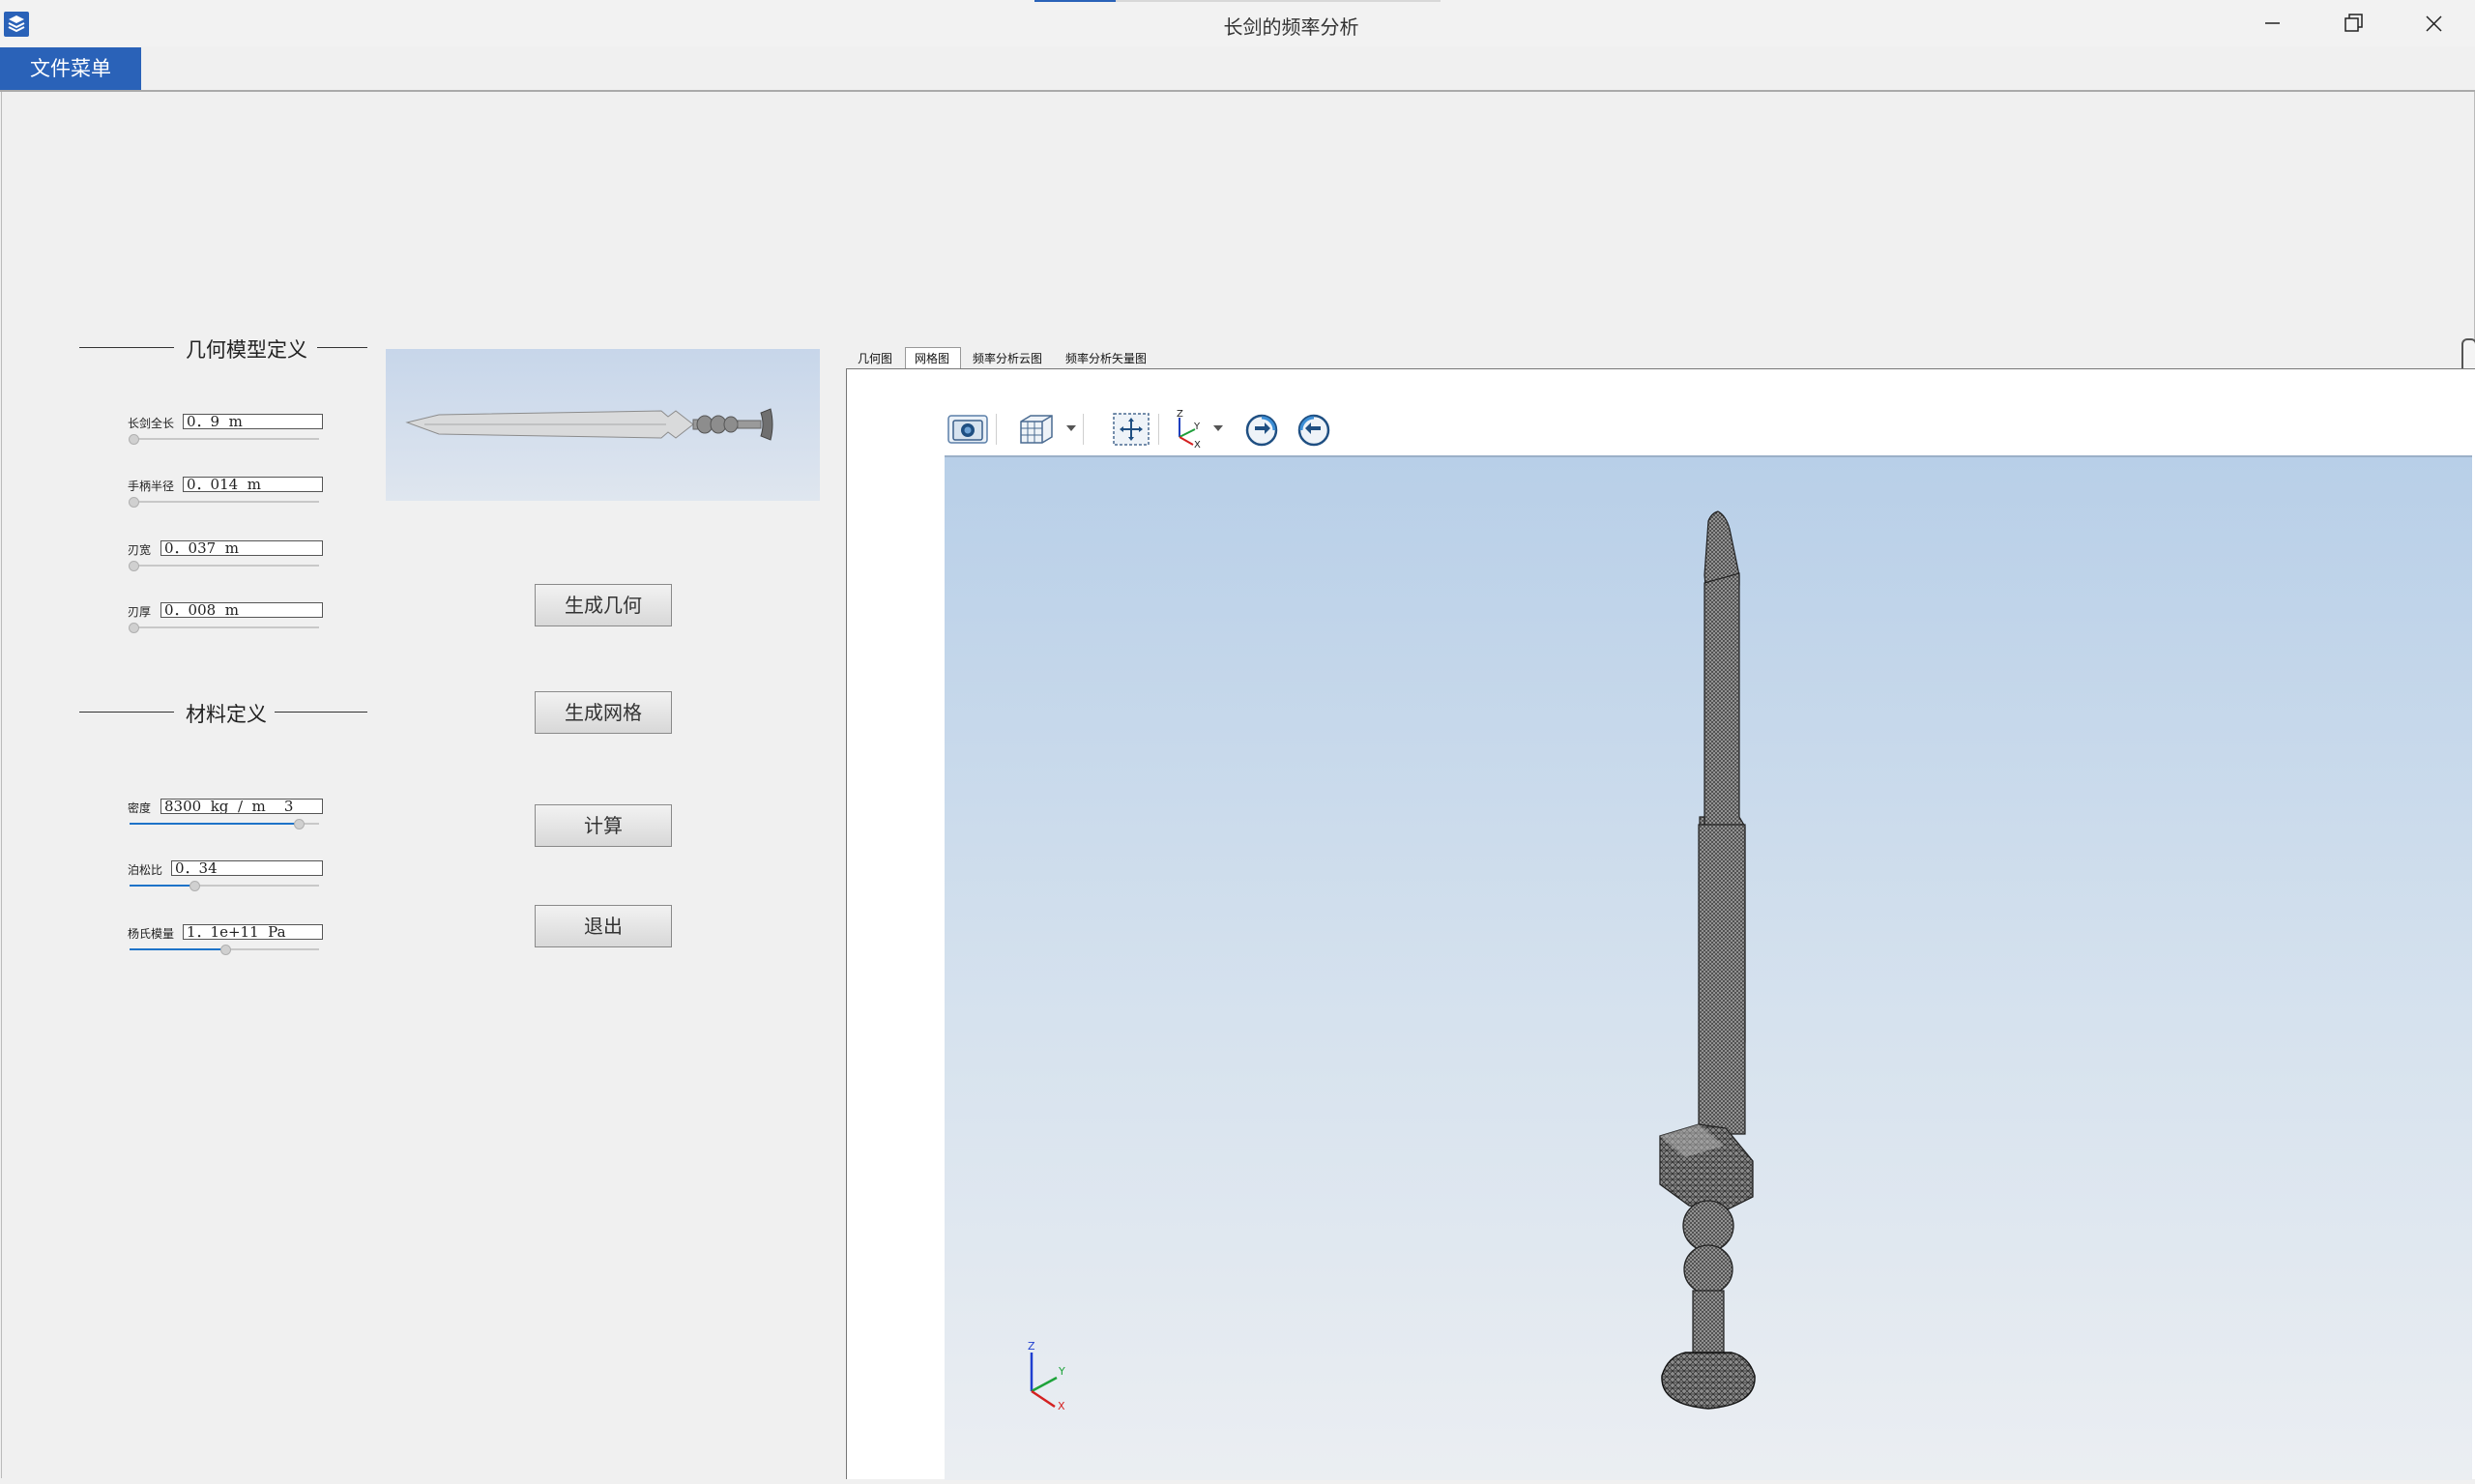  What do you see at coordinates (151, 423) in the screenshot?
I see `param-label-sword-length: 长剑全长` at bounding box center [151, 423].